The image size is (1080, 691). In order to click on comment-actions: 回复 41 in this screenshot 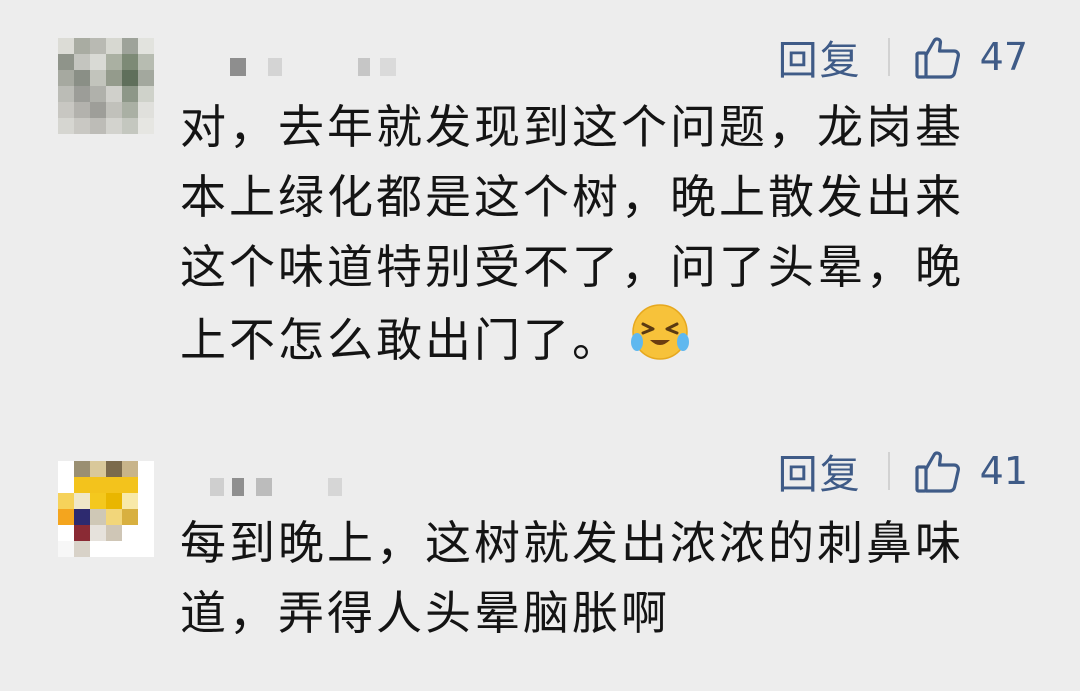, I will do `click(903, 472)`.